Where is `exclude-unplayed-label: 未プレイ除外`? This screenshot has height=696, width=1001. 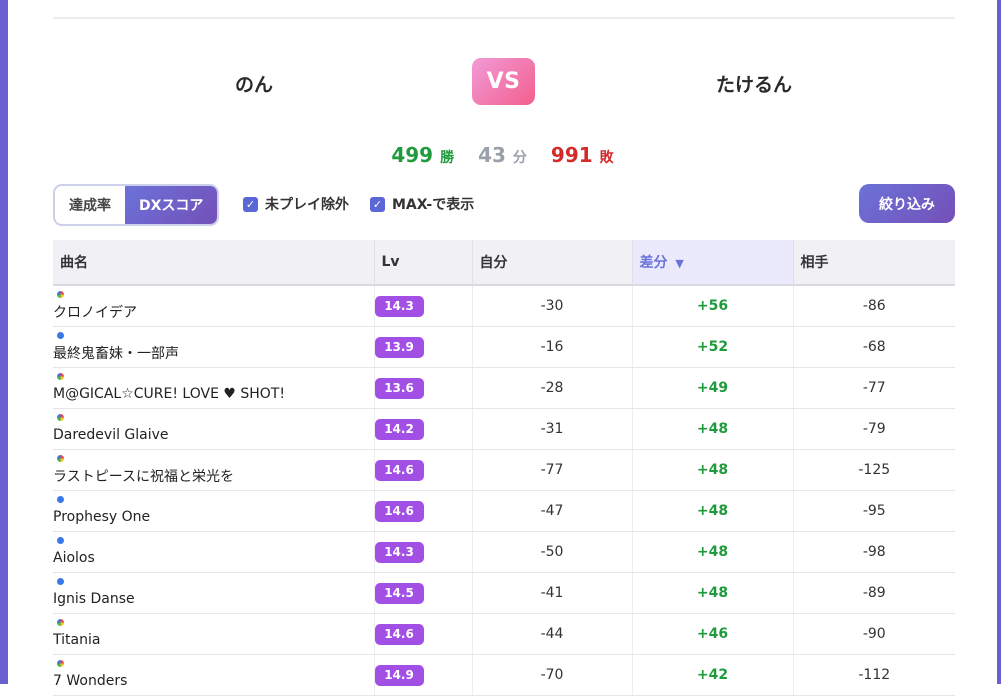 exclude-unplayed-label: 未プレイ除外 is located at coordinates (307, 205).